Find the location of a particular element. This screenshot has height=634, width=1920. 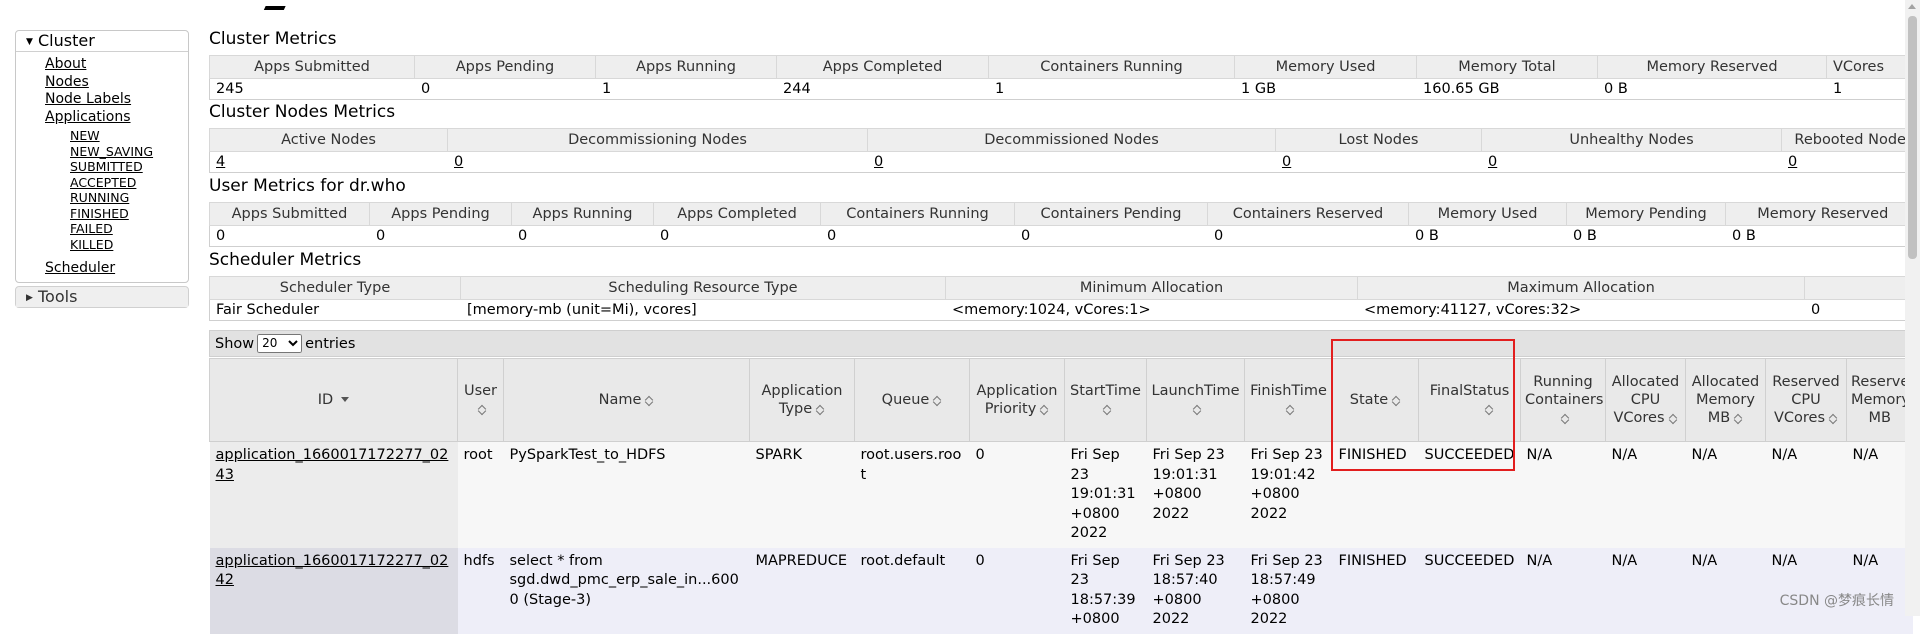

lost-nodes-link: 0 is located at coordinates (1286, 162).